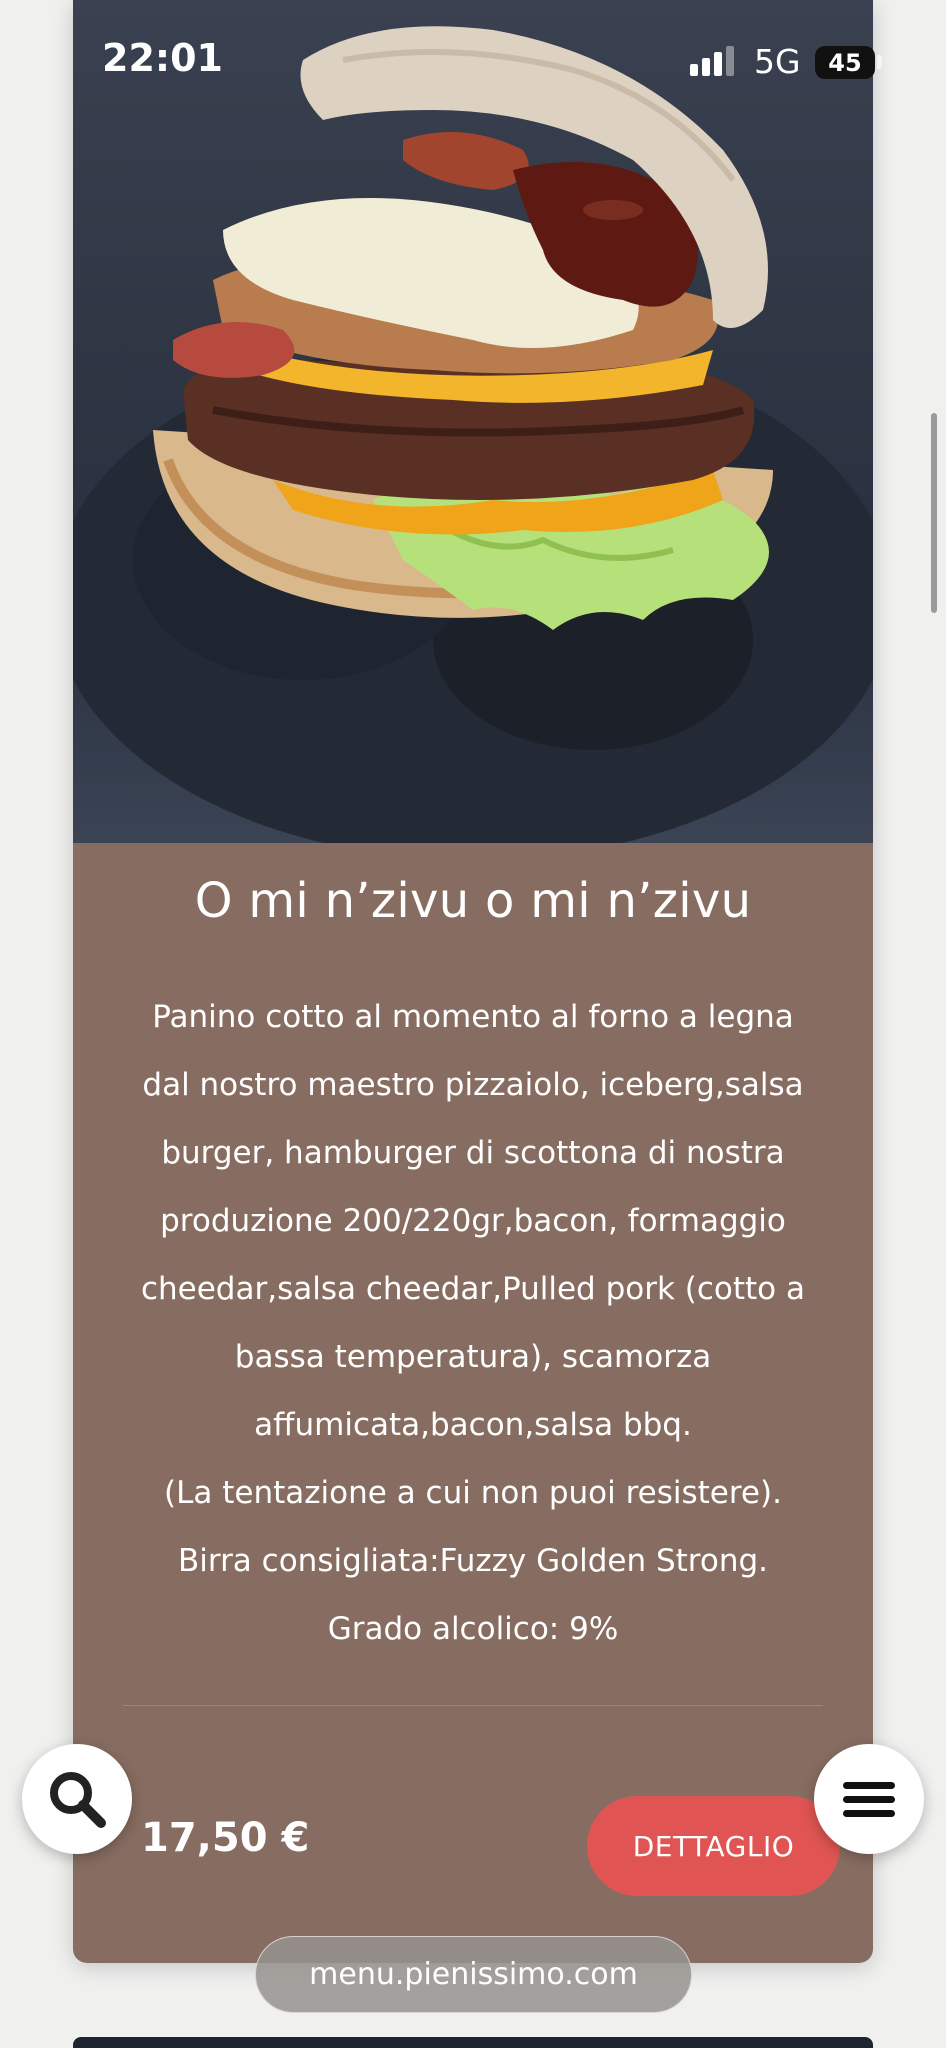  I want to click on search-button, so click(77, 1799).